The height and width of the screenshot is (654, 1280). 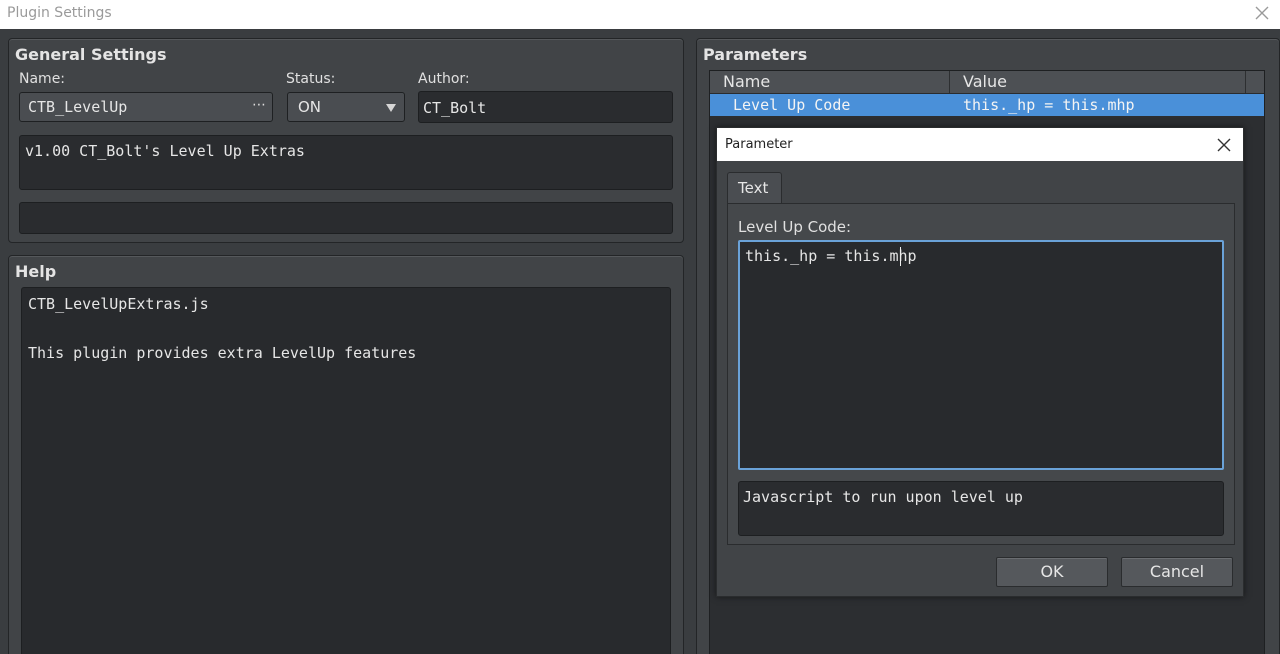 What do you see at coordinates (42, 79) in the screenshot?
I see `name-label: Name:` at bounding box center [42, 79].